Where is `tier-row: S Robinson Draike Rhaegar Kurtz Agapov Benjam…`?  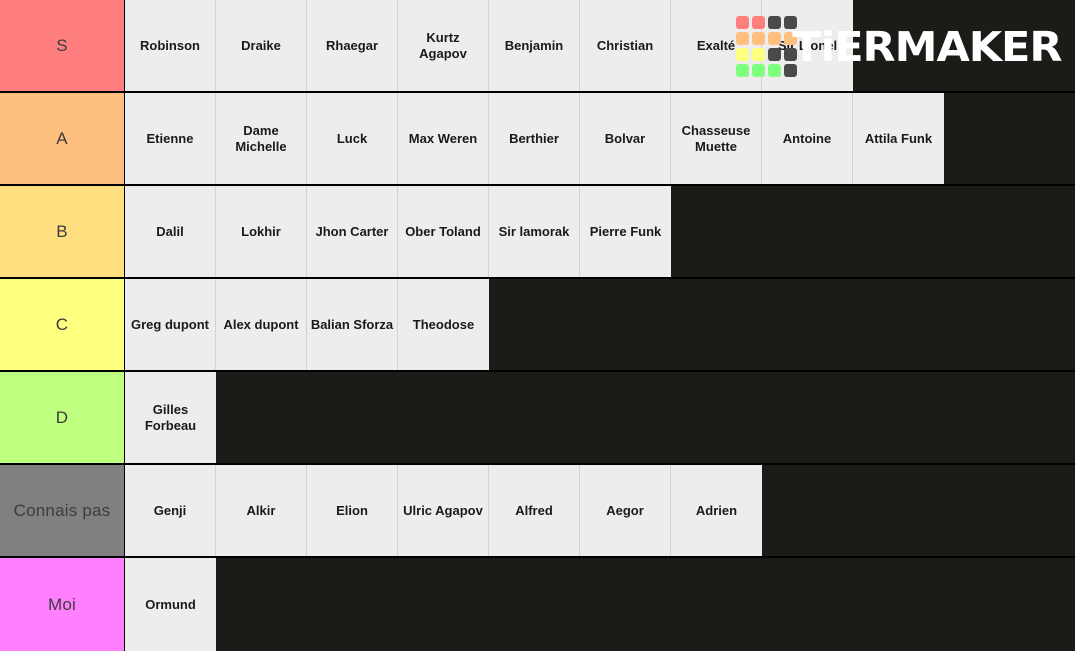
tier-row: S Robinson Draike Rhaegar Kurtz Agapov Benjam… is located at coordinates (537, 46).